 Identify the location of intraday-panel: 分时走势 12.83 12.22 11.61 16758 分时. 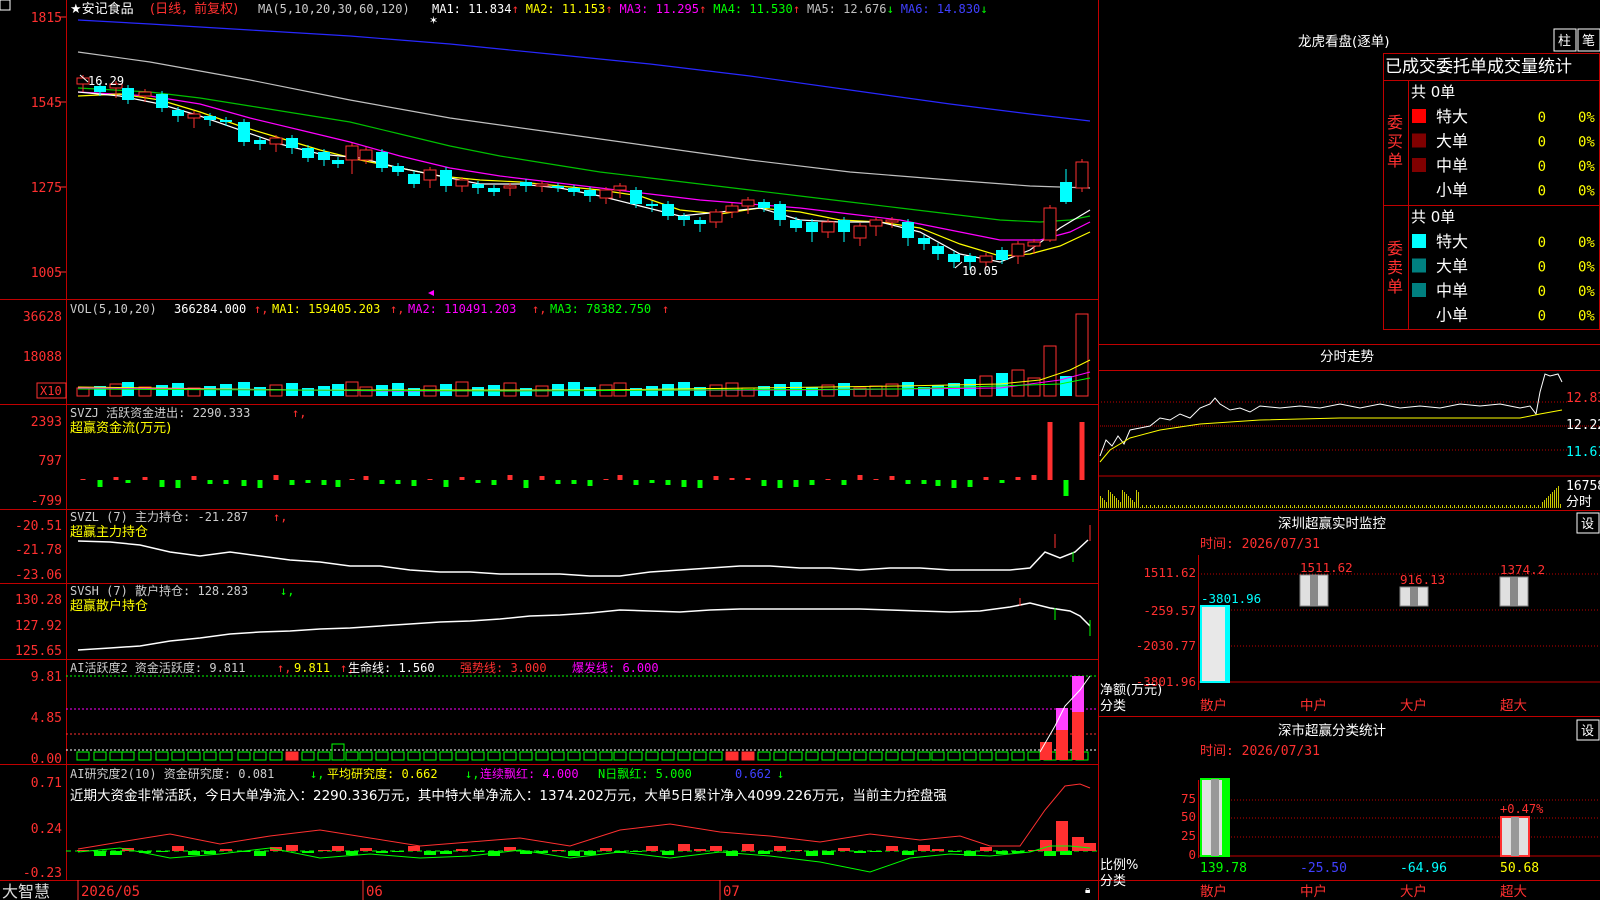
(1349, 429).